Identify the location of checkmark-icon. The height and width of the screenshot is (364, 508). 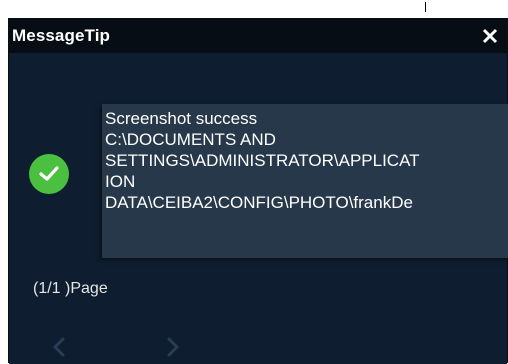
(49, 173).